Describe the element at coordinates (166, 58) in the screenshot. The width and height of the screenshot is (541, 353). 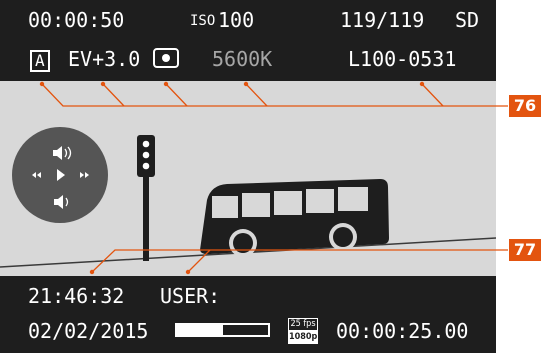
I see `spot-metering-icon` at that location.